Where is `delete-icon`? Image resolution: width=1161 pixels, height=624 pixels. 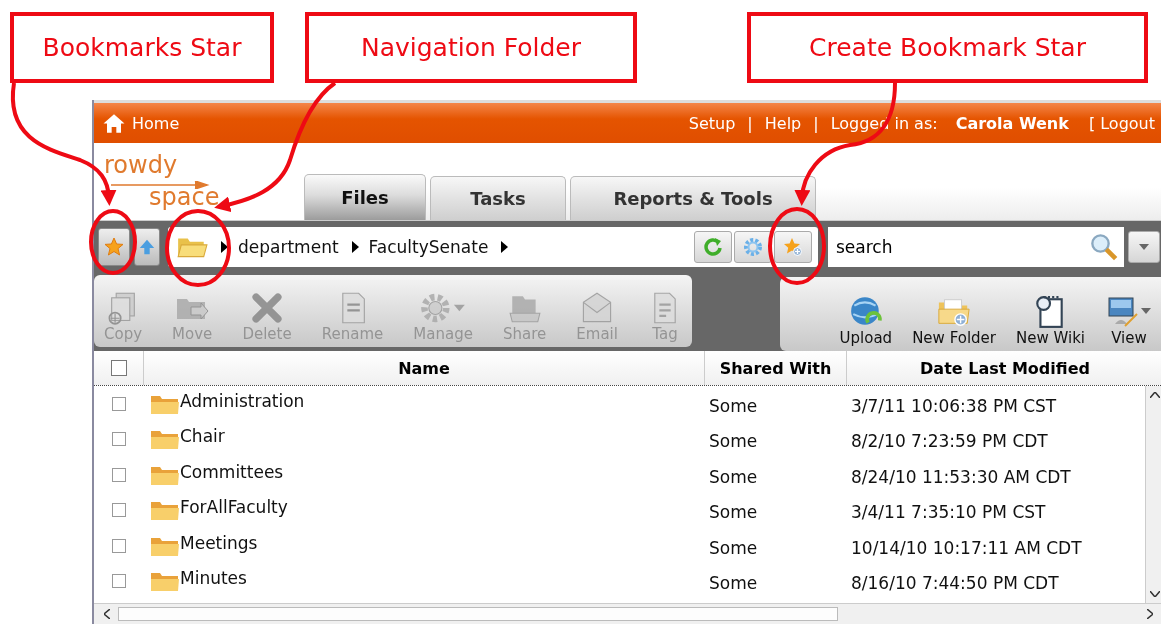 delete-icon is located at coordinates (267, 308).